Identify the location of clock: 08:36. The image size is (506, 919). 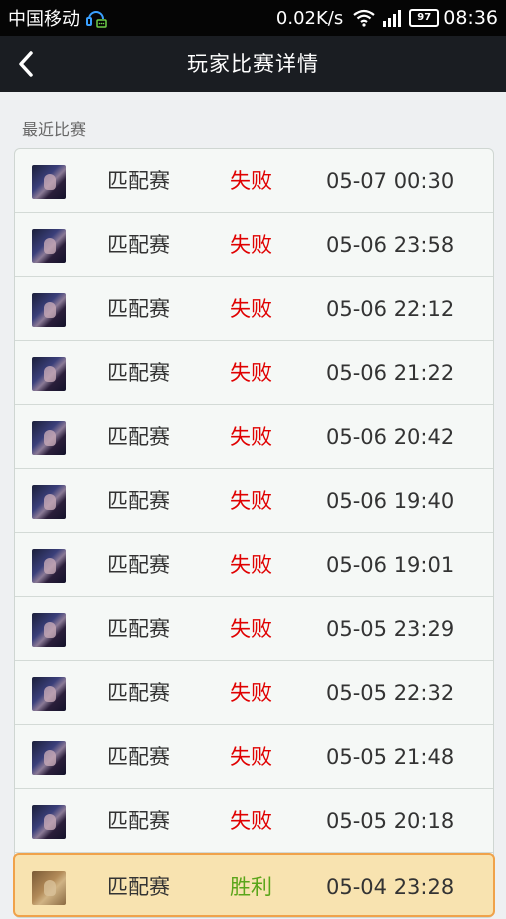
(470, 18).